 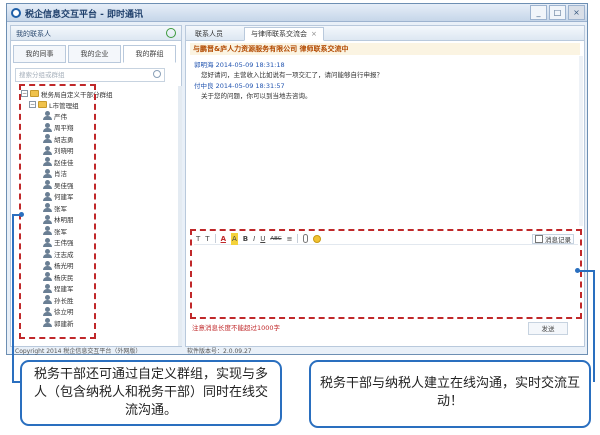 I want to click on send-button: 发送, so click(x=548, y=328).